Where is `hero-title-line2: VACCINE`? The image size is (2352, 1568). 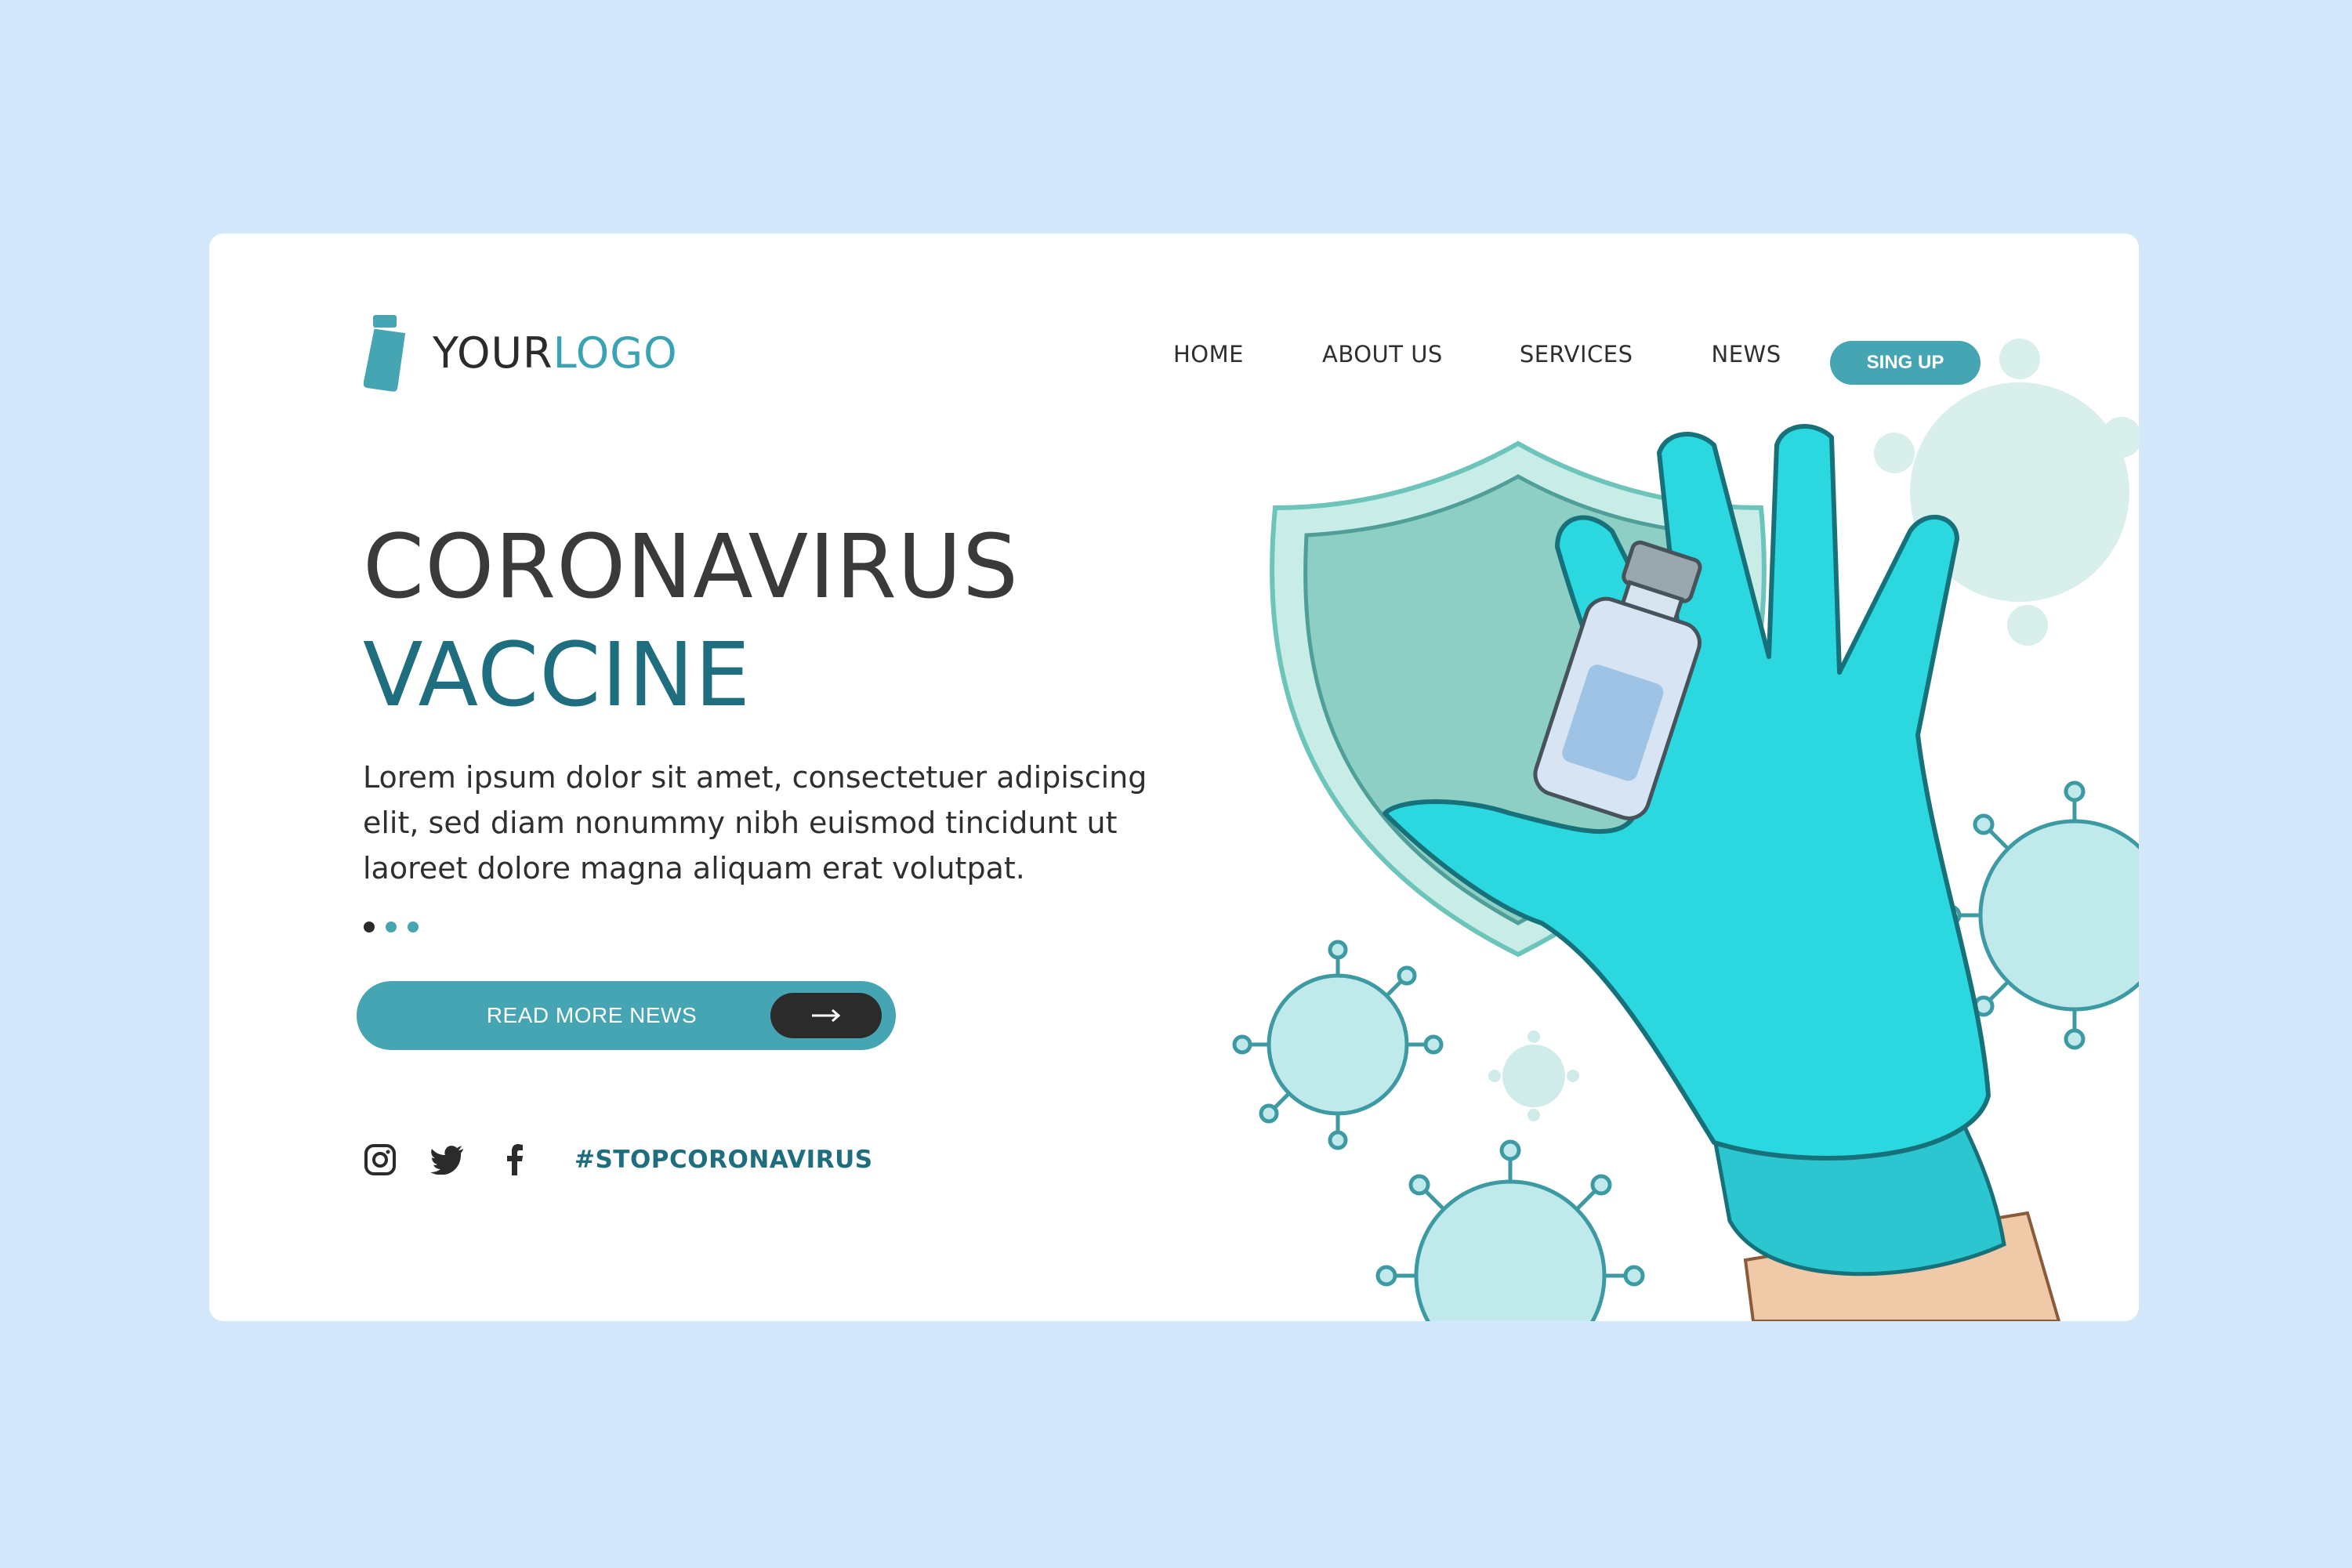
hero-title-line2: VACCINE is located at coordinates (558, 675).